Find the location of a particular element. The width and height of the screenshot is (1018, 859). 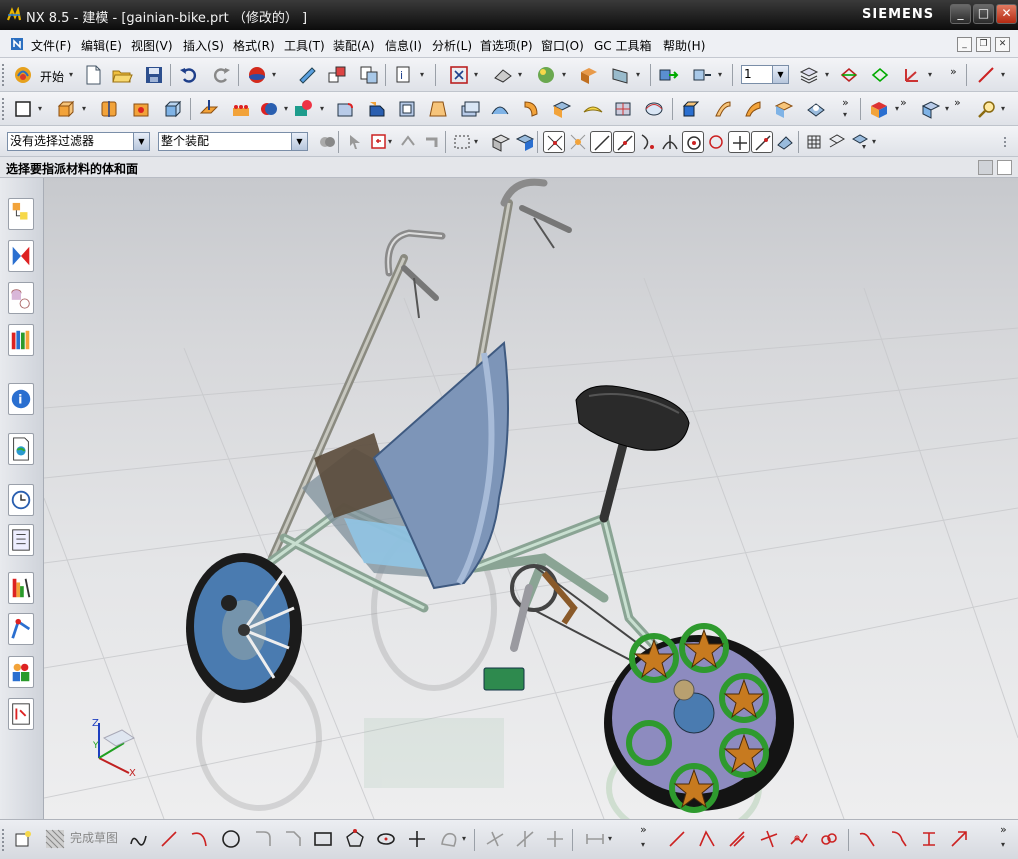

hole-icon is located at coordinates (141, 109).